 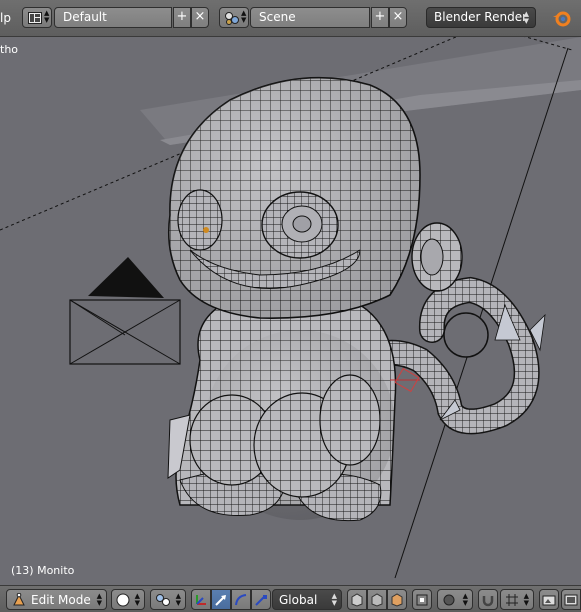 I want to click on scene-icon, so click(x=232, y=17).